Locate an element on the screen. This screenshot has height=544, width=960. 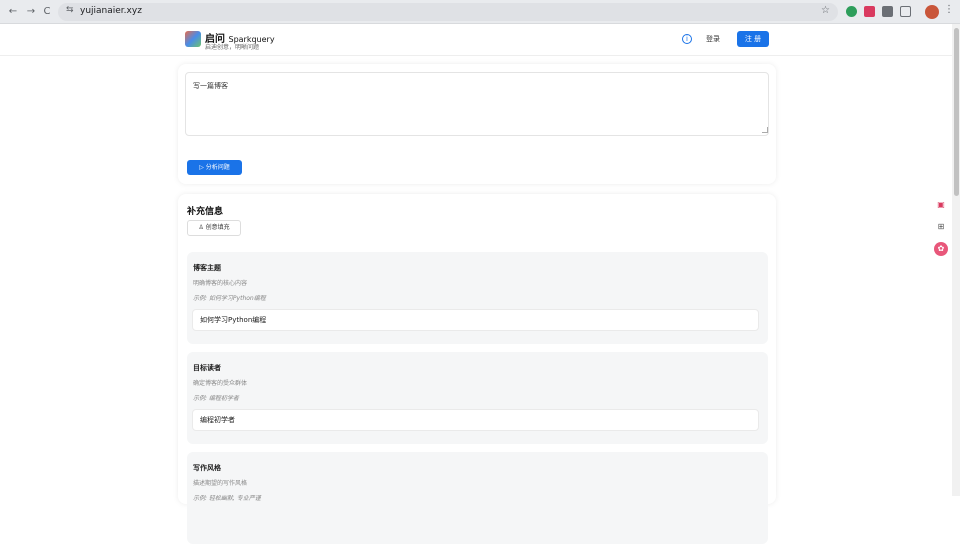
supplement-title: 补充信息 is located at coordinates (205, 212).